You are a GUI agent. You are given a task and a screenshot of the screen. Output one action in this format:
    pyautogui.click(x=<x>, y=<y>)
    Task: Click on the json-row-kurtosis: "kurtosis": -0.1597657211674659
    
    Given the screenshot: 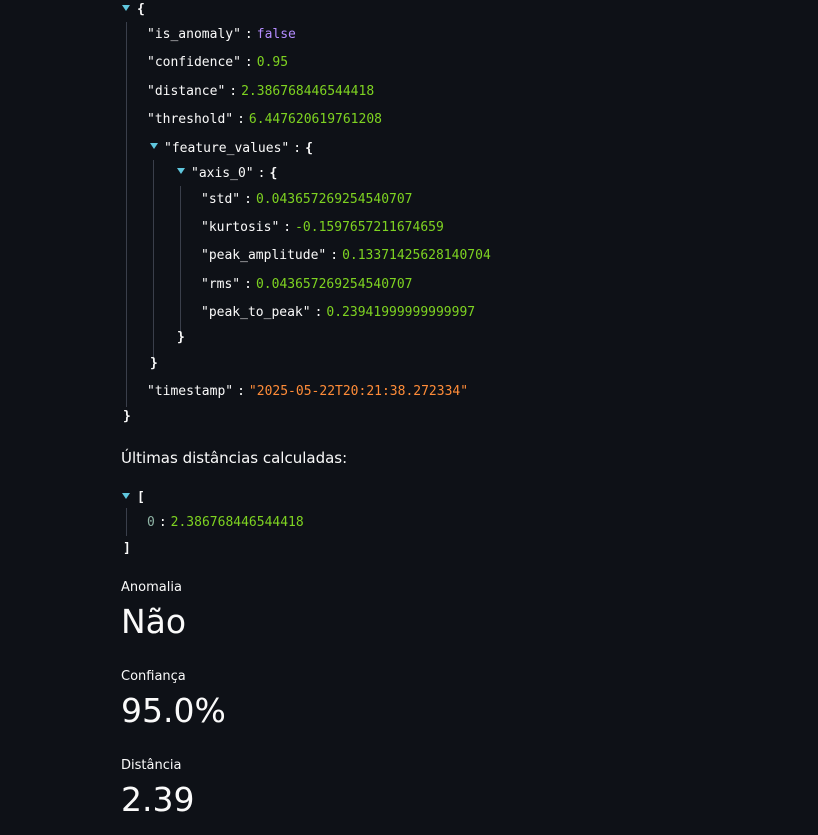 What is the action you would take?
    pyautogui.click(x=322, y=228)
    